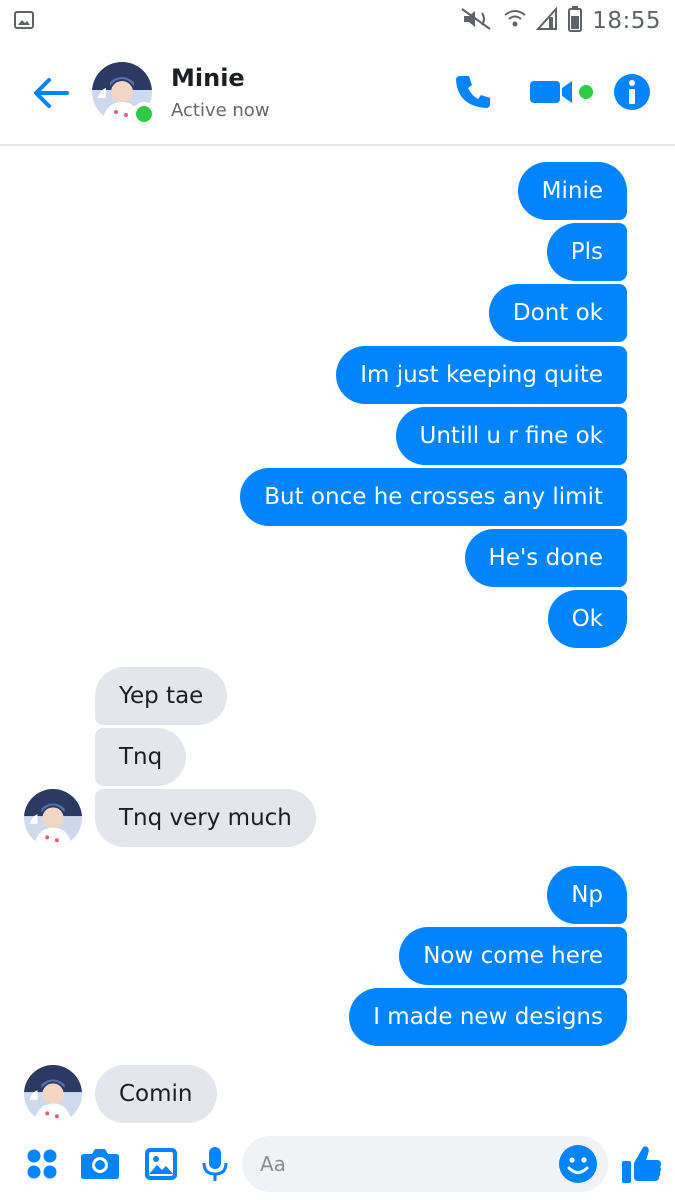 This screenshot has height=1200, width=675. Describe the element at coordinates (433, 497) in the screenshot. I see `outgoing-message: But once he crosses any limit` at that location.